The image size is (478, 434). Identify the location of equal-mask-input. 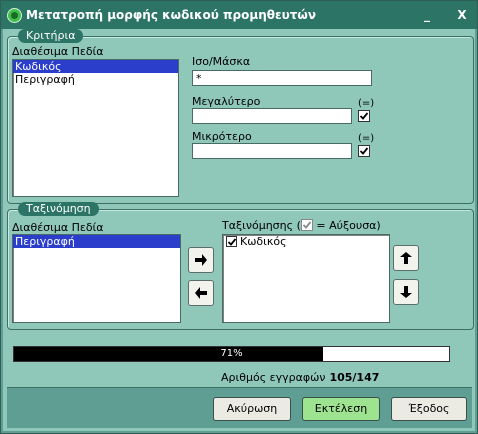
(282, 78).